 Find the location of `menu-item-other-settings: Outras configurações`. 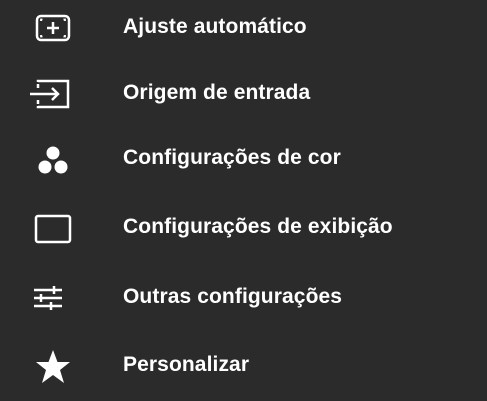

menu-item-other-settings: Outras configurações is located at coordinates (243, 298).